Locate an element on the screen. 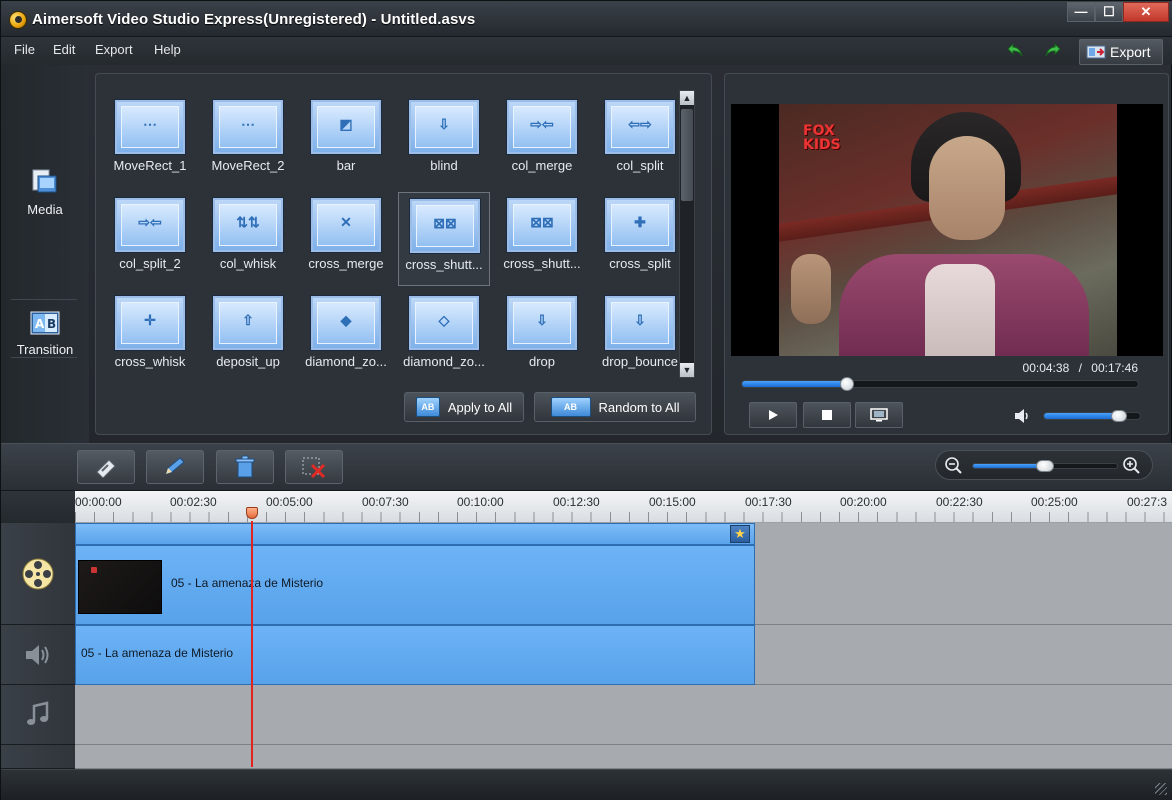  snapshot-button is located at coordinates (879, 415).